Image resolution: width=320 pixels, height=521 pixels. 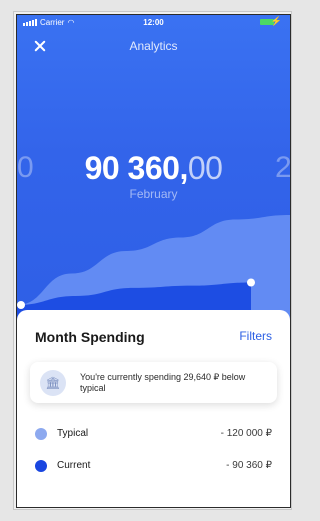 I want to click on bank-icon: 🏛, so click(x=53, y=383).